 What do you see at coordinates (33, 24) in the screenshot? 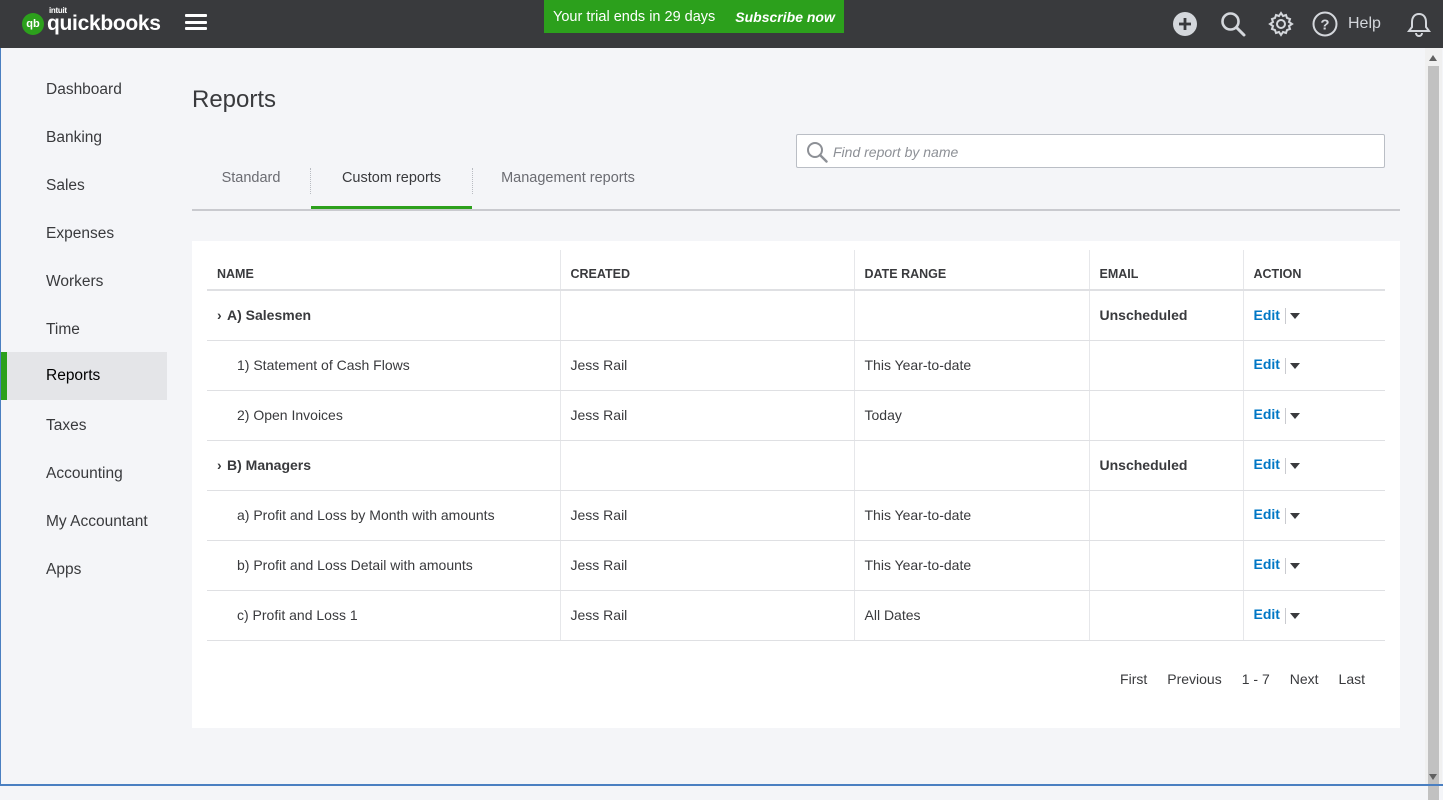
I see `qb-logo-icon: qb` at bounding box center [33, 24].